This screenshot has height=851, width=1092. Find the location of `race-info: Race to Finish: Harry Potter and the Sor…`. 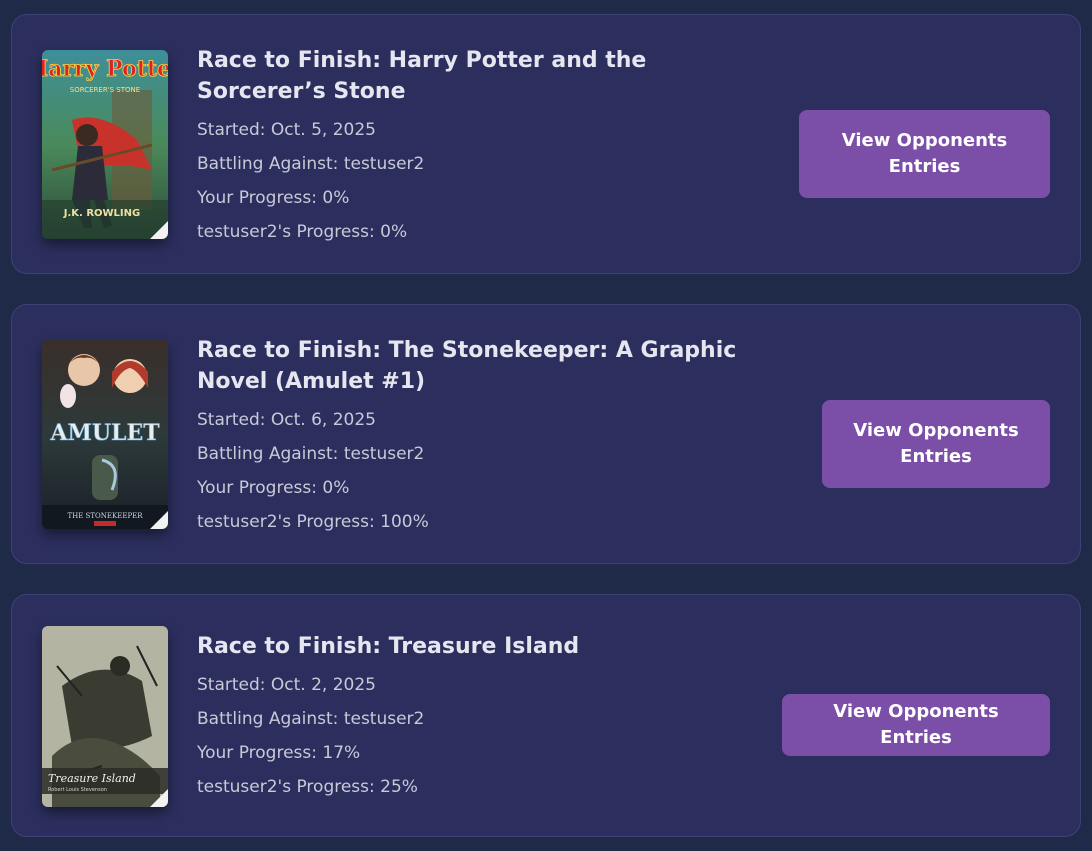

race-info: Race to Finish: Harry Potter and the Sor… is located at coordinates (489, 147).